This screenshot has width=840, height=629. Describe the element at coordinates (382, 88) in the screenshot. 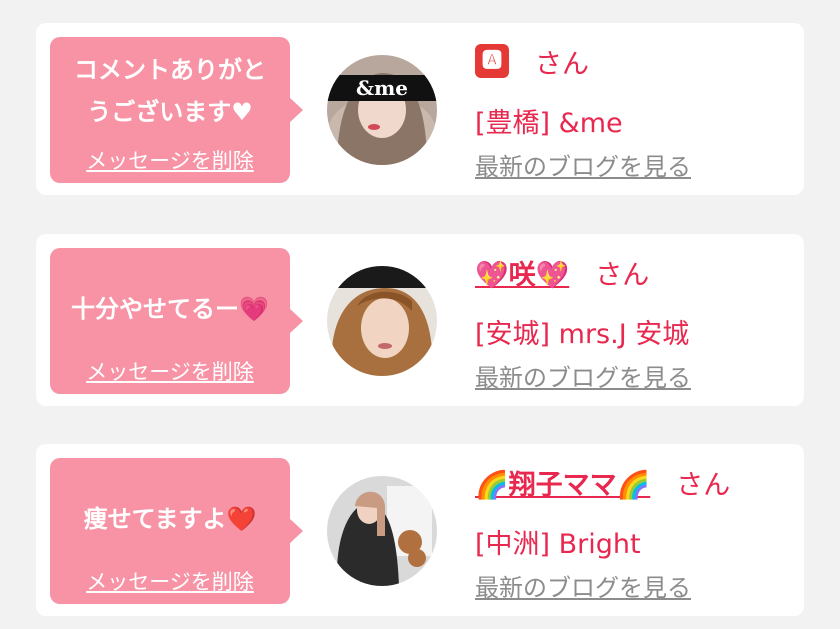

I see `avatar-overlay-label: &me` at that location.